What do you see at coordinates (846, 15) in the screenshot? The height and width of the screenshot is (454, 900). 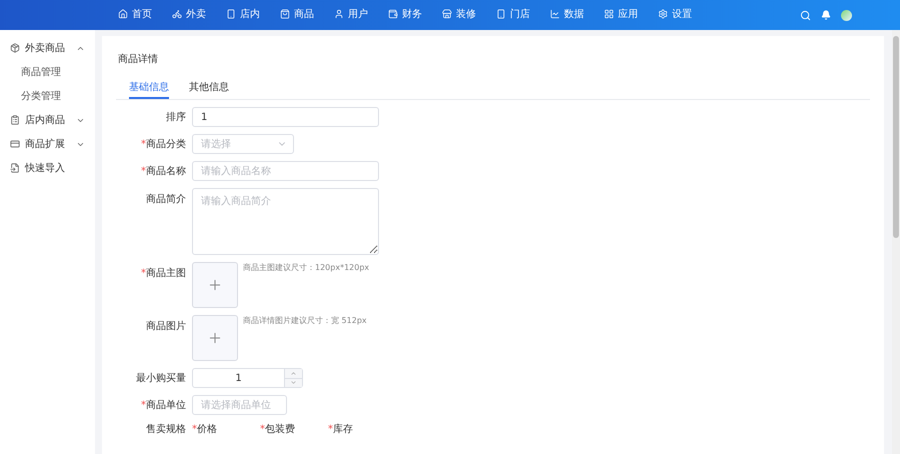 I see `avatar` at bounding box center [846, 15].